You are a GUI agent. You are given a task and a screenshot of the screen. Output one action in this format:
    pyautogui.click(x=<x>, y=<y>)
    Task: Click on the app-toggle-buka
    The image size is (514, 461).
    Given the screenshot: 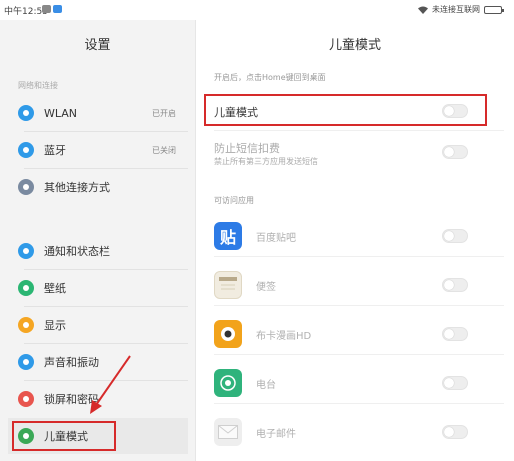 What is the action you would take?
    pyautogui.click(x=455, y=334)
    